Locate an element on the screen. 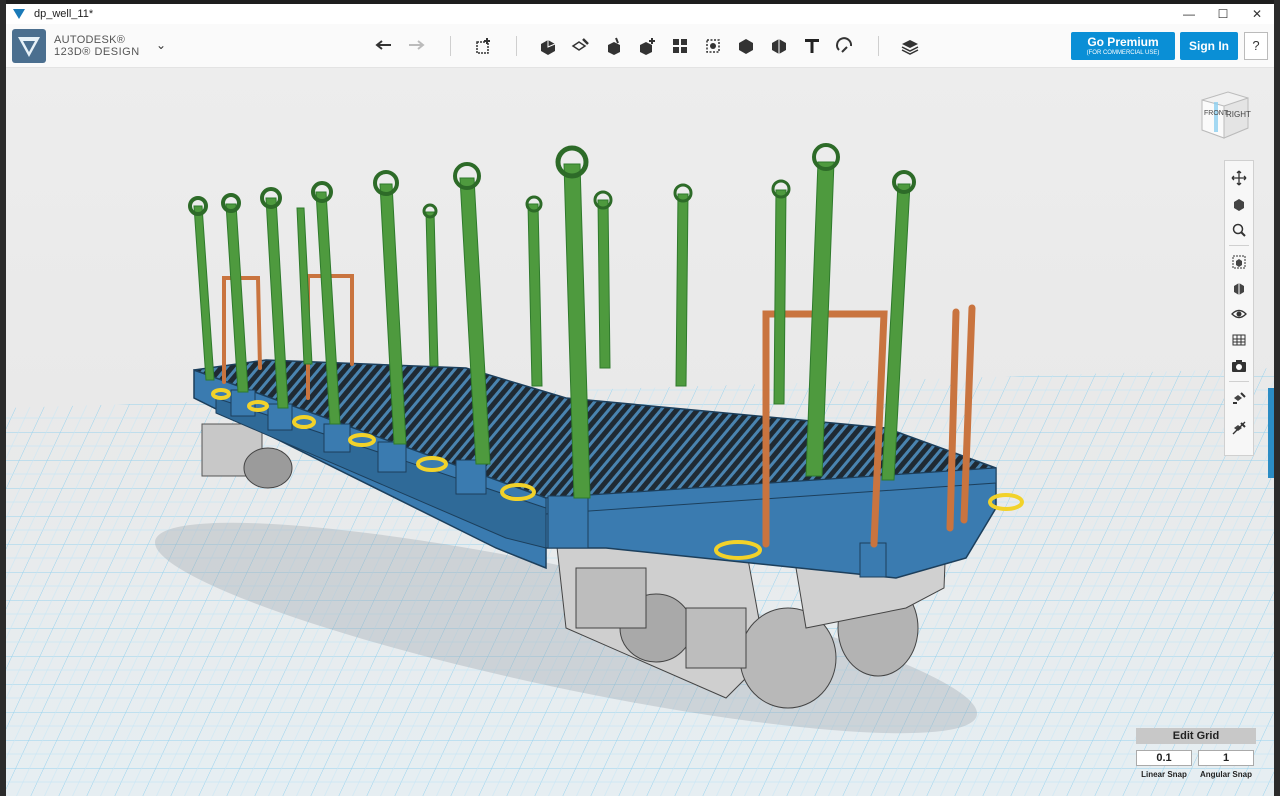 This screenshot has width=1280, height=796. pattern-icon is located at coordinates (647, 46).